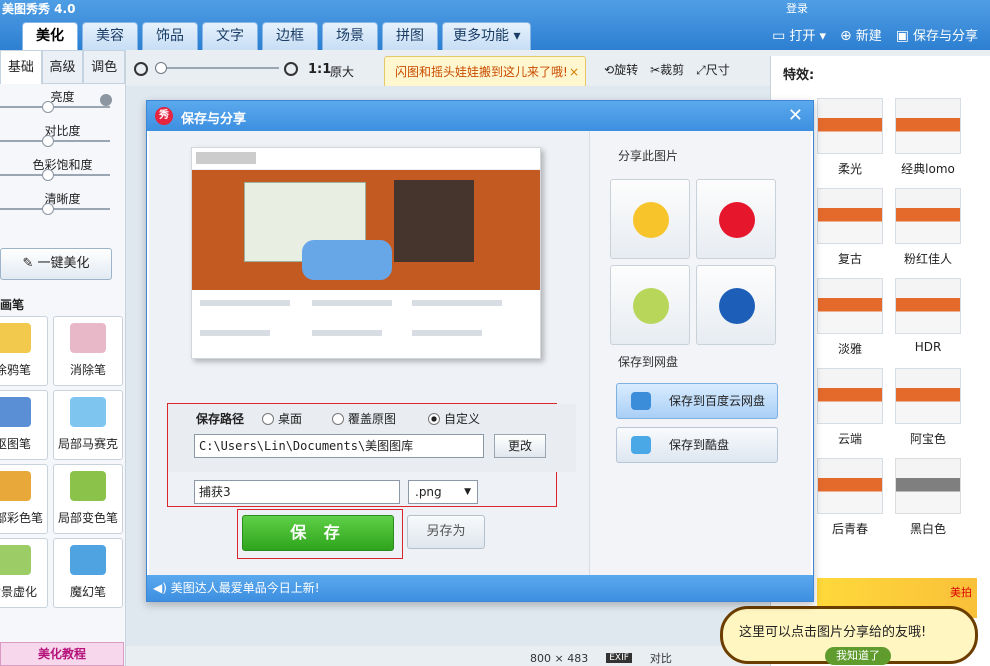 The width and height of the screenshot is (990, 666). What do you see at coordinates (650, 305) in the screenshot?
I see `share-friends` at bounding box center [650, 305].